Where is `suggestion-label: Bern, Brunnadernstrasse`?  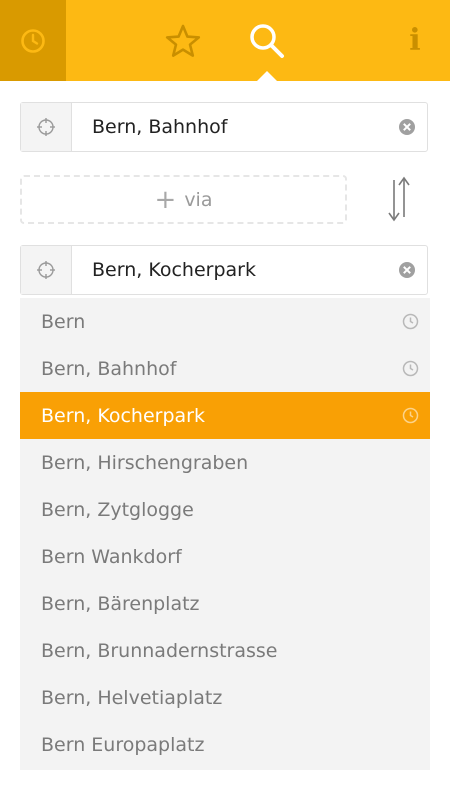
suggestion-label: Bern, Brunnadernstrasse is located at coordinates (159, 650).